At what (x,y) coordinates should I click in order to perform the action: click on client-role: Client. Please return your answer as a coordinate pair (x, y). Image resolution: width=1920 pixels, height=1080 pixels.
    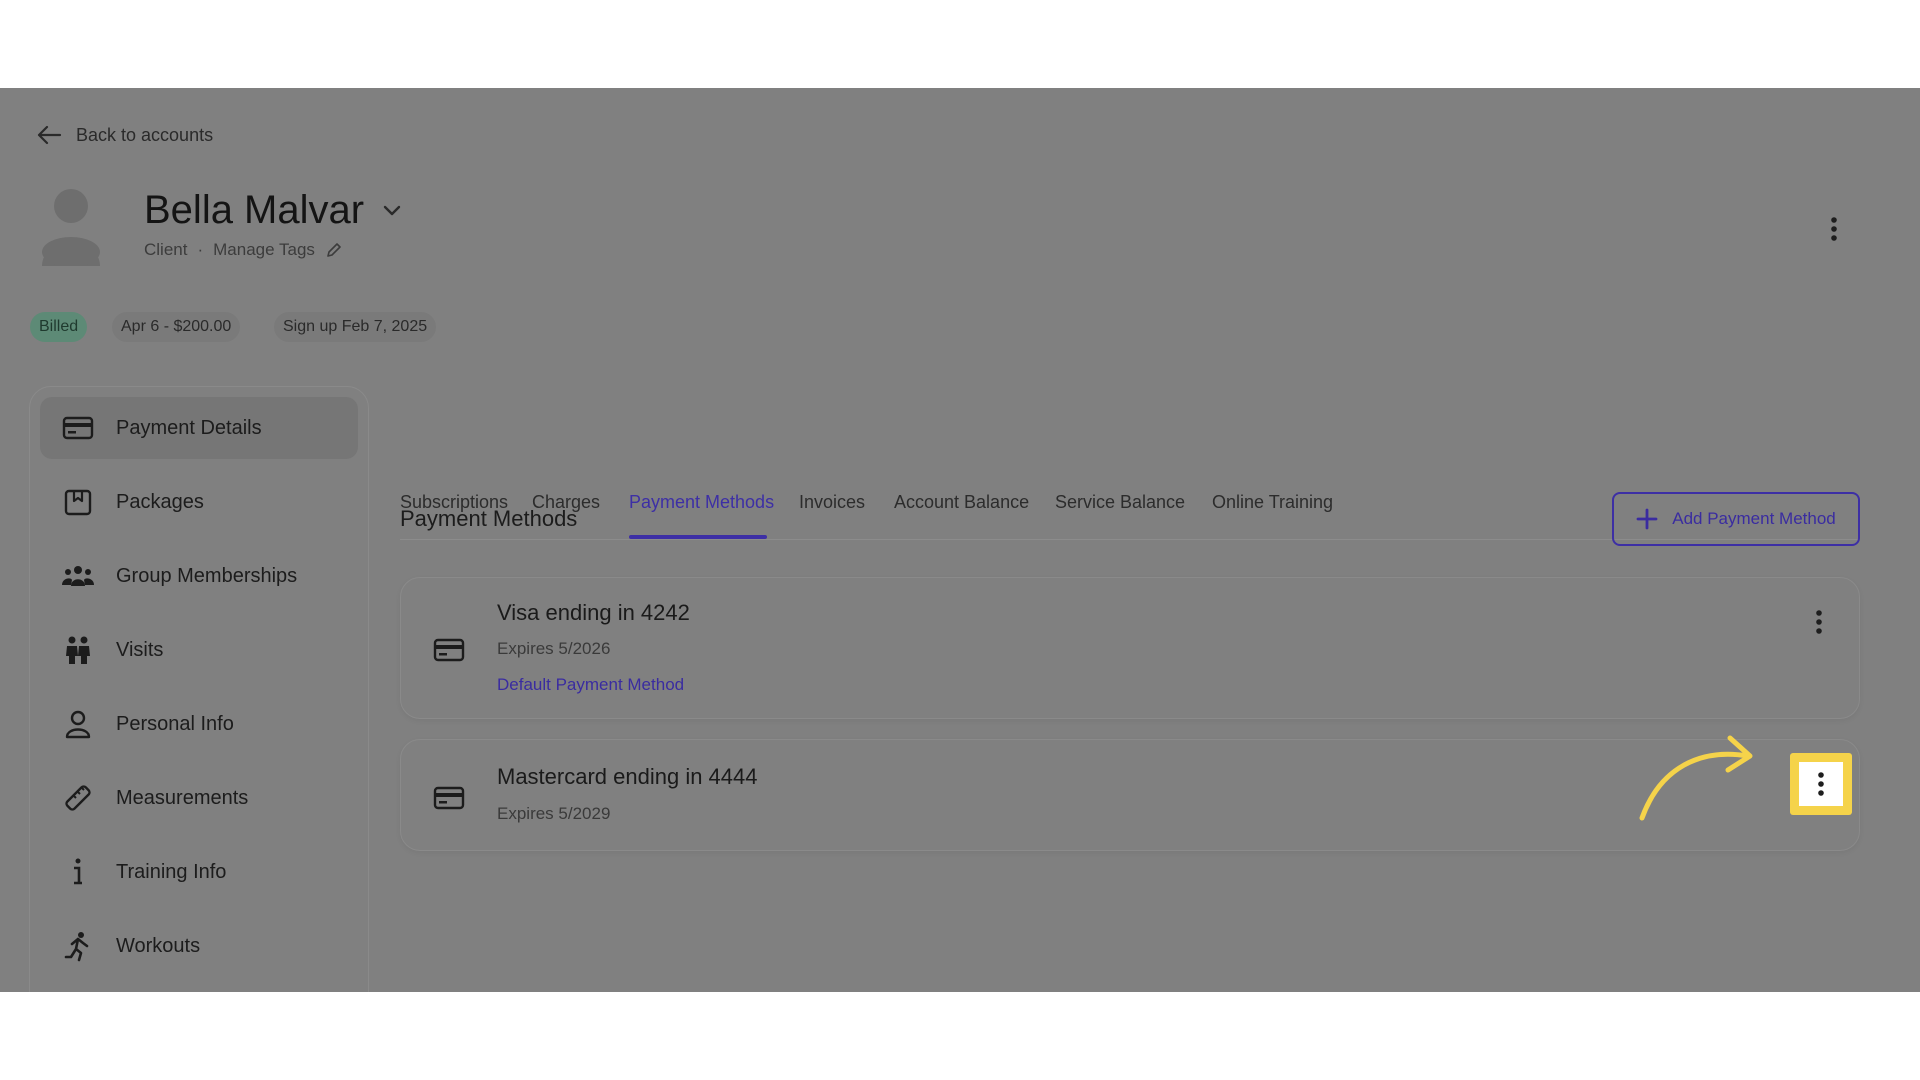
    Looking at the image, I should click on (166, 249).